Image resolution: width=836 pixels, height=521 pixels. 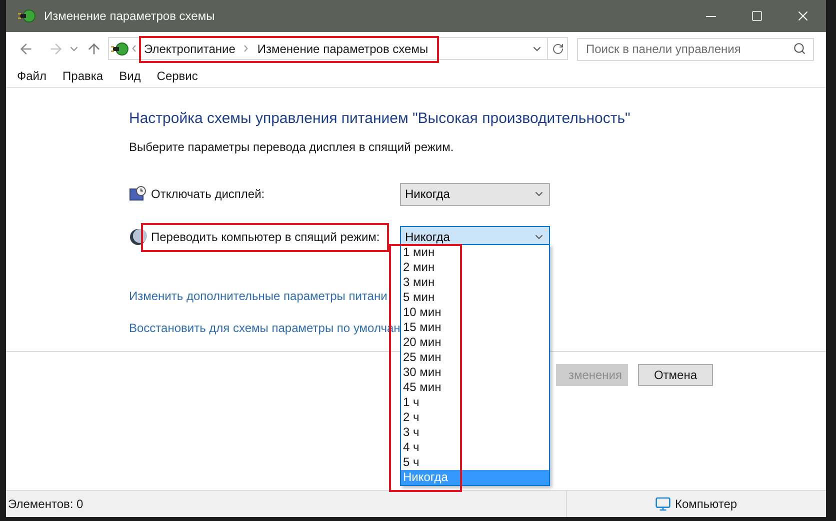 What do you see at coordinates (246, 48) in the screenshot?
I see `chevron-right-icon` at bounding box center [246, 48].